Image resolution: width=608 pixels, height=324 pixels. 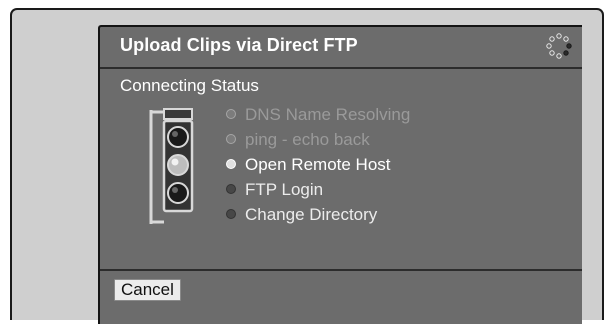 What do you see at coordinates (284, 189) in the screenshot?
I see `step-label: FTP Login` at bounding box center [284, 189].